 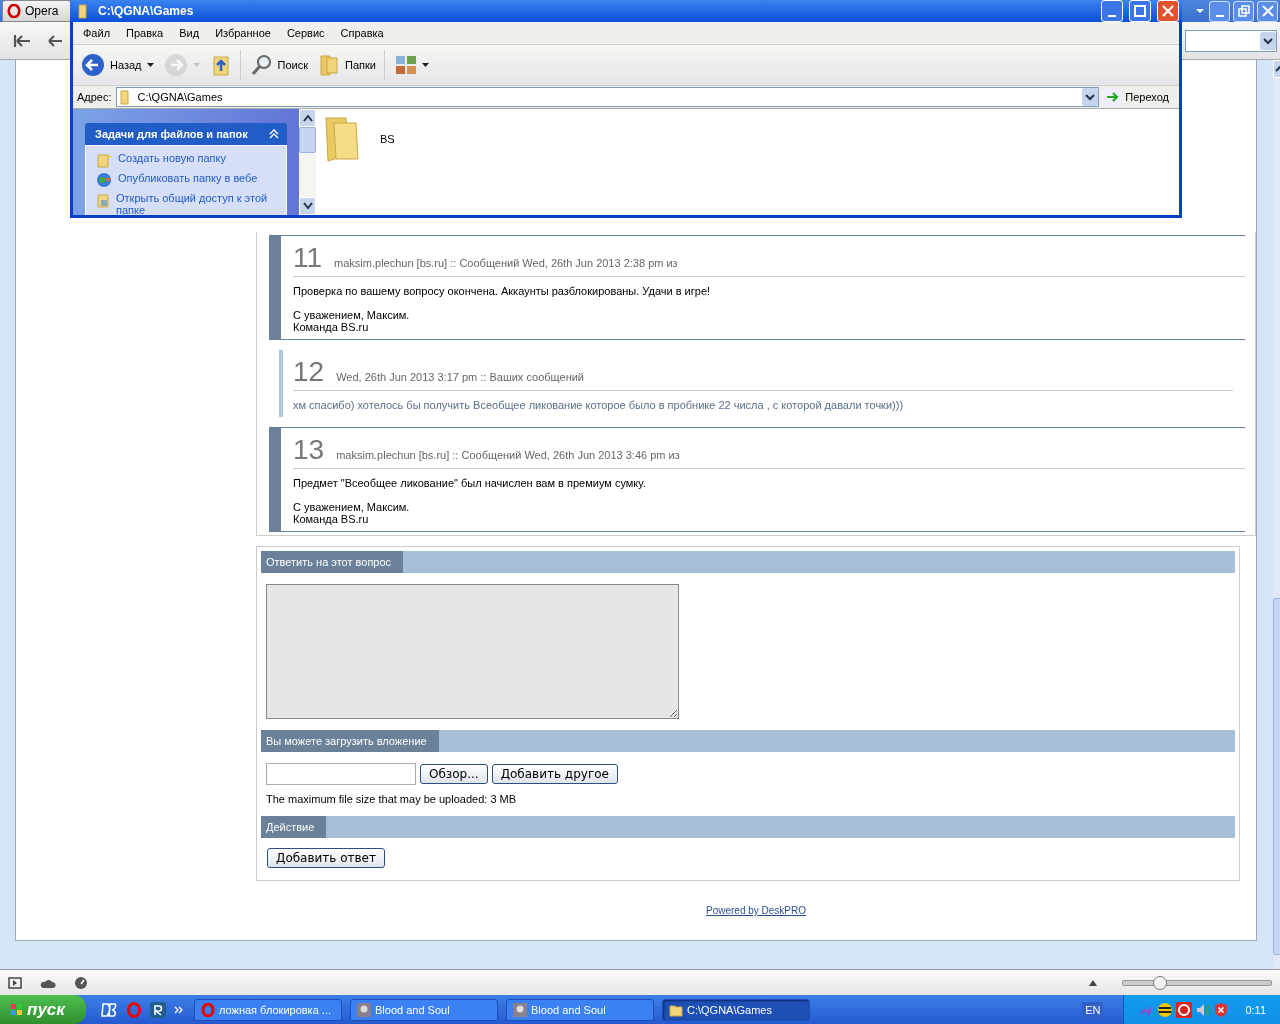 I want to click on address-field, so click(x=1231, y=40).